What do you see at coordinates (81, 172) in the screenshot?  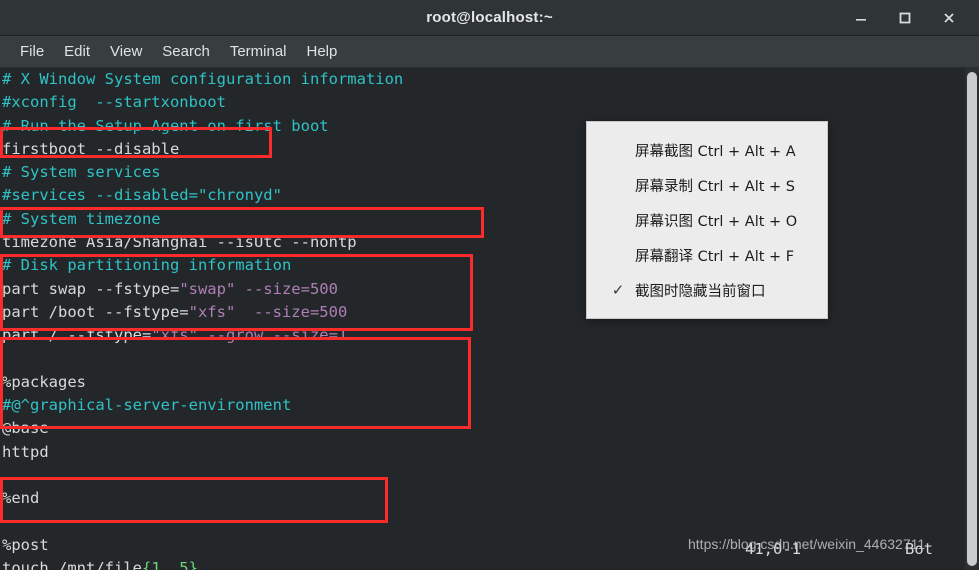 I see `terminal-text-segment: # System services` at bounding box center [81, 172].